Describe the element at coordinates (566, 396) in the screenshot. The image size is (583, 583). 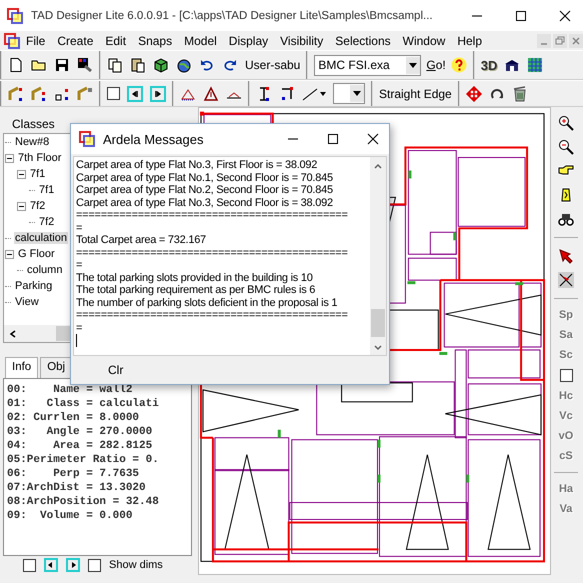
I see `tool-button: Hc` at that location.